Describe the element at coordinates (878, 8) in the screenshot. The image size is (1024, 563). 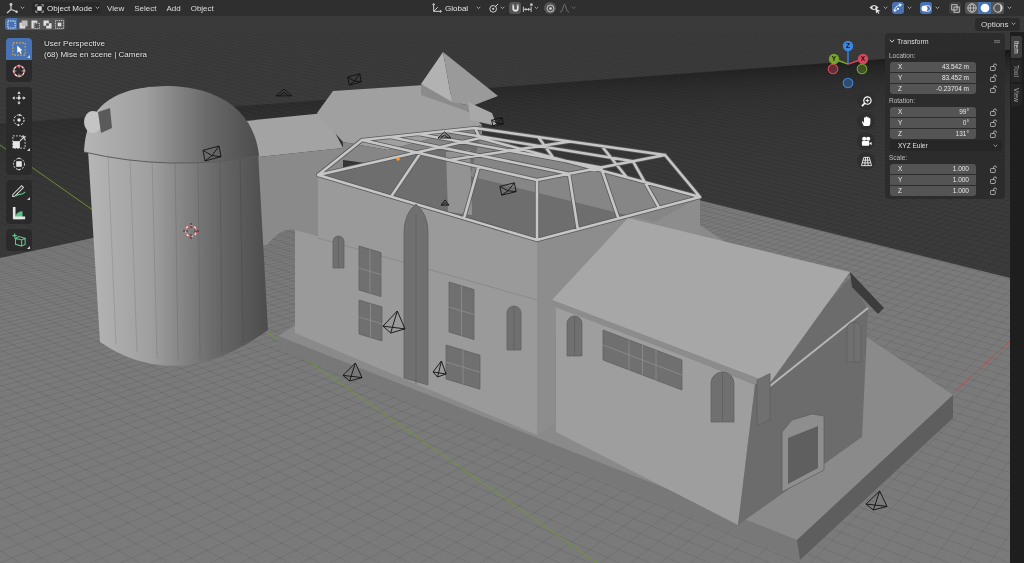
I see `selectability-dropdown` at that location.